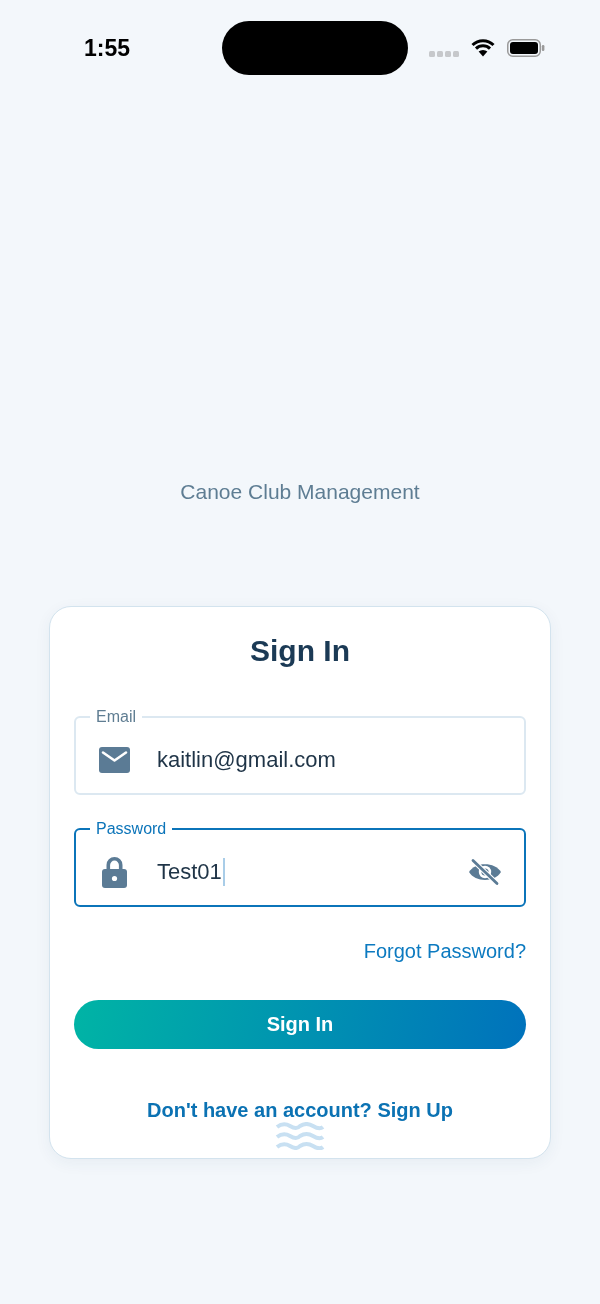 Image resolution: width=600 pixels, height=1304 pixels. Describe the element at coordinates (223, 871) in the screenshot. I see `text-cursor` at that location.